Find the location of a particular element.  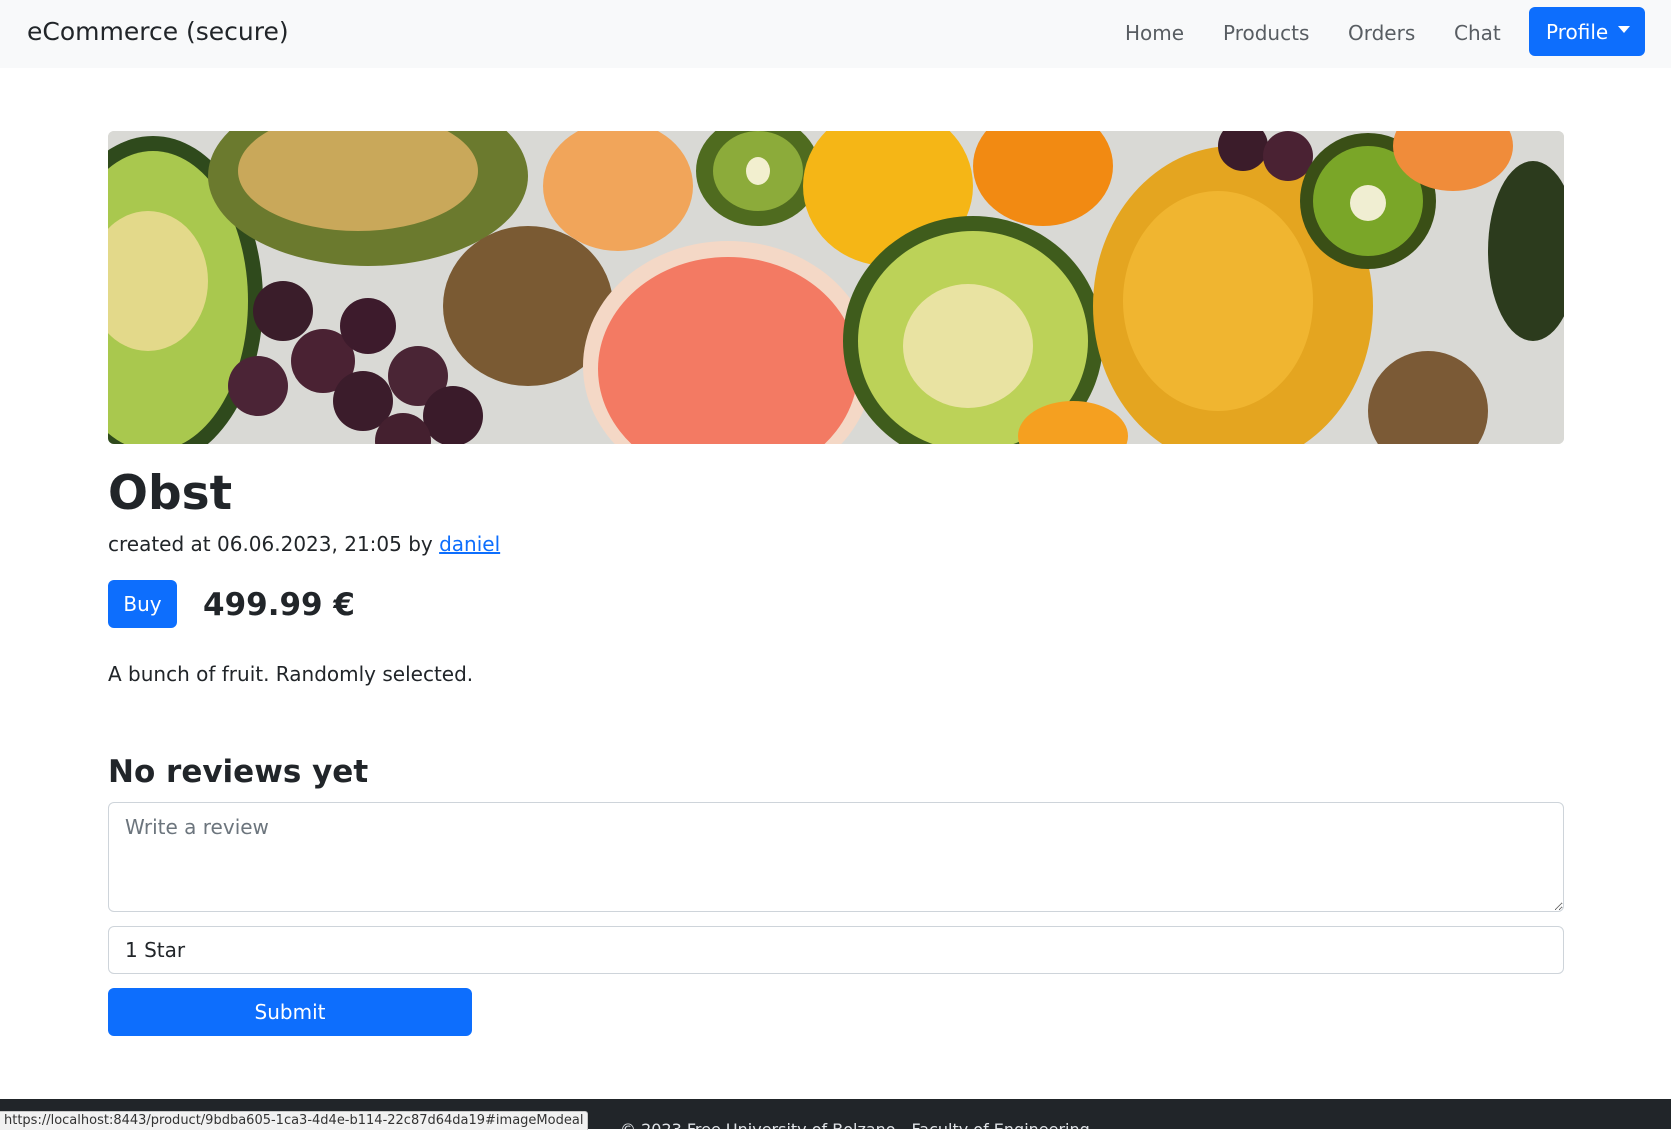

submit-review-button: Submit is located at coordinates (290, 1012).